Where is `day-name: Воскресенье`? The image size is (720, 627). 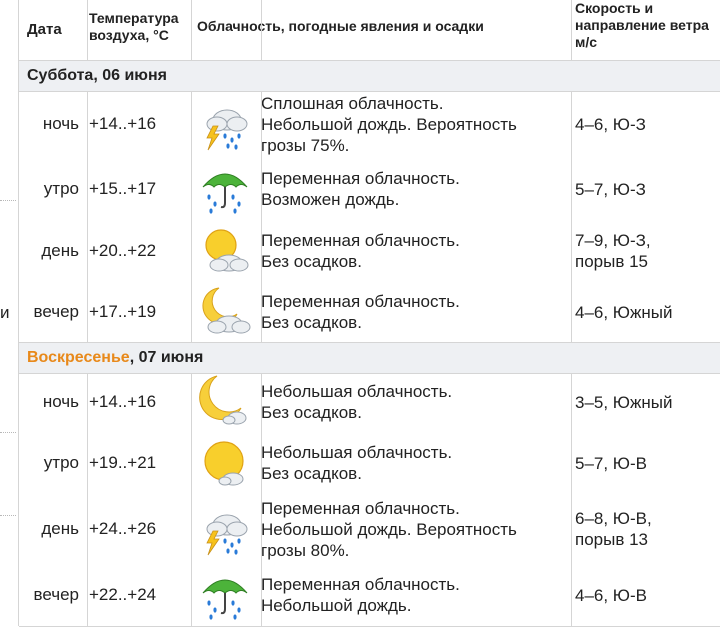
day-name: Воскресенье is located at coordinates (78, 357).